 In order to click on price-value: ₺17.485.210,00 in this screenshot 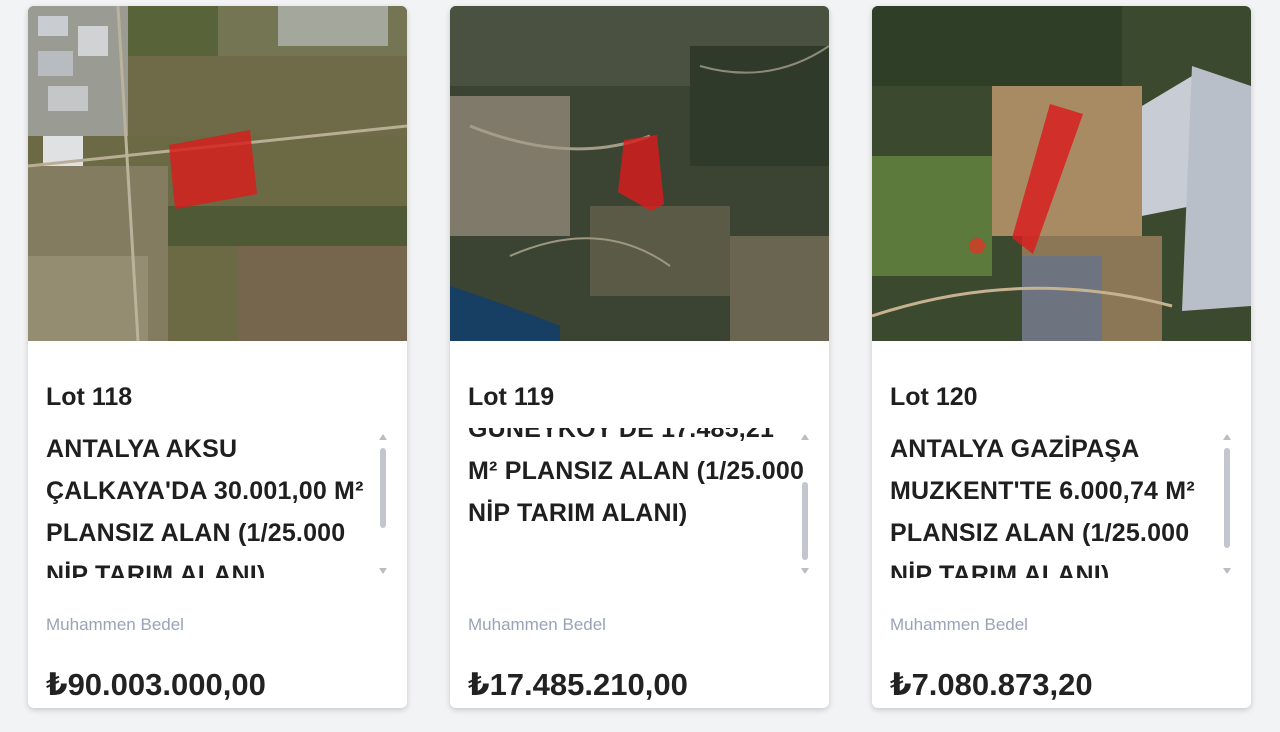, I will do `click(578, 684)`.